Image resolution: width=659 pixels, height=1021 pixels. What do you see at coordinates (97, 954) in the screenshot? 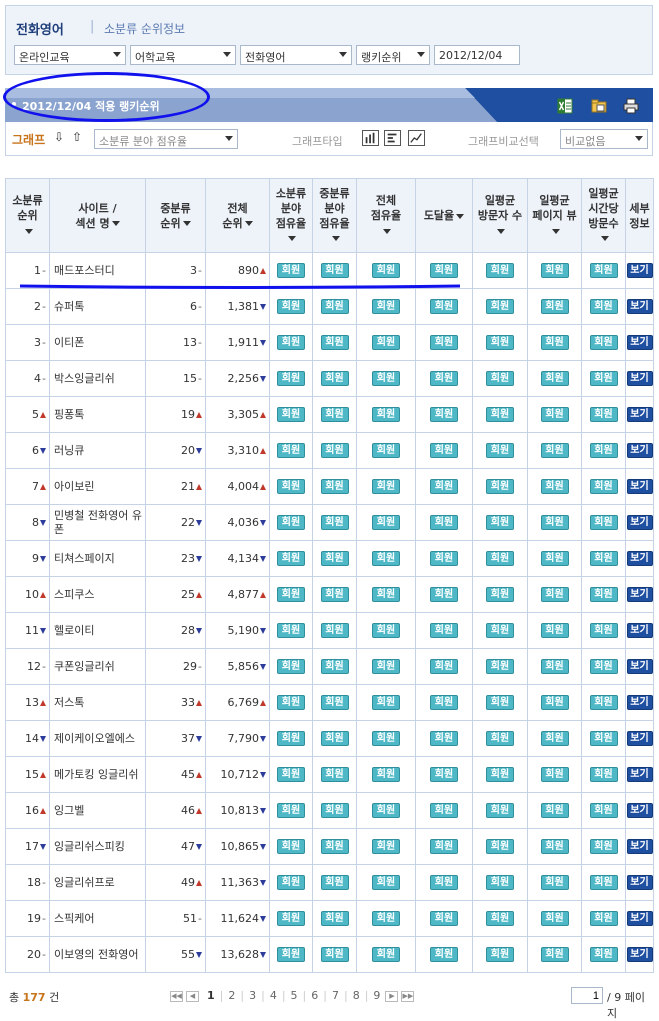
I see `site-name: 이보영의 전화영어` at bounding box center [97, 954].